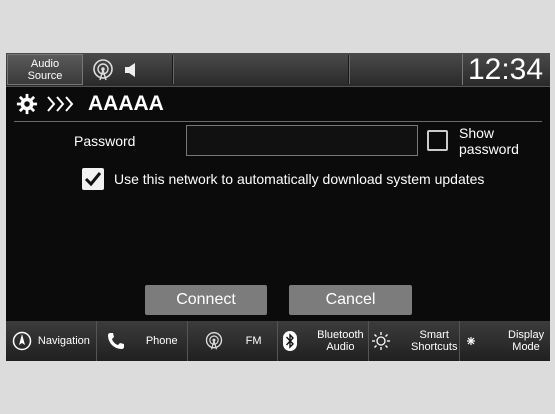 Image resolution: width=555 pixels, height=414 pixels. I want to click on status-icons, so click(128, 69).